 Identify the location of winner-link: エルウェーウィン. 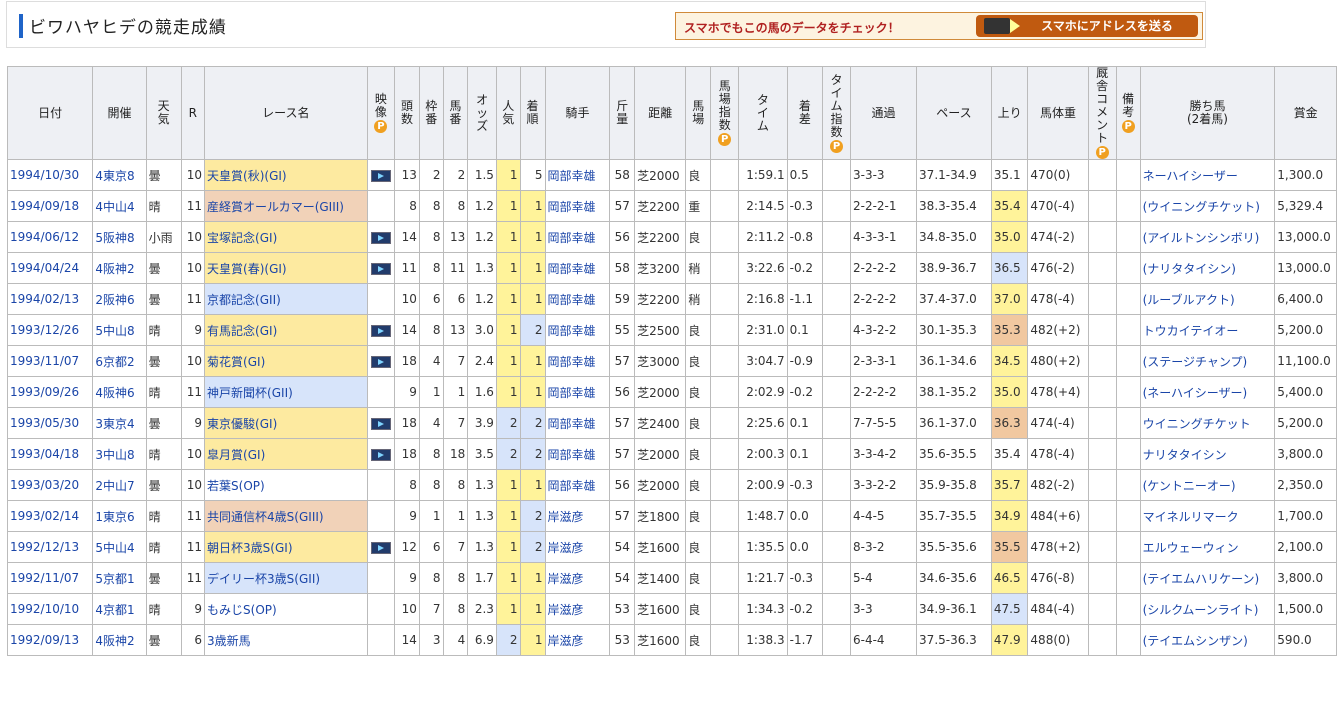
(1191, 548).